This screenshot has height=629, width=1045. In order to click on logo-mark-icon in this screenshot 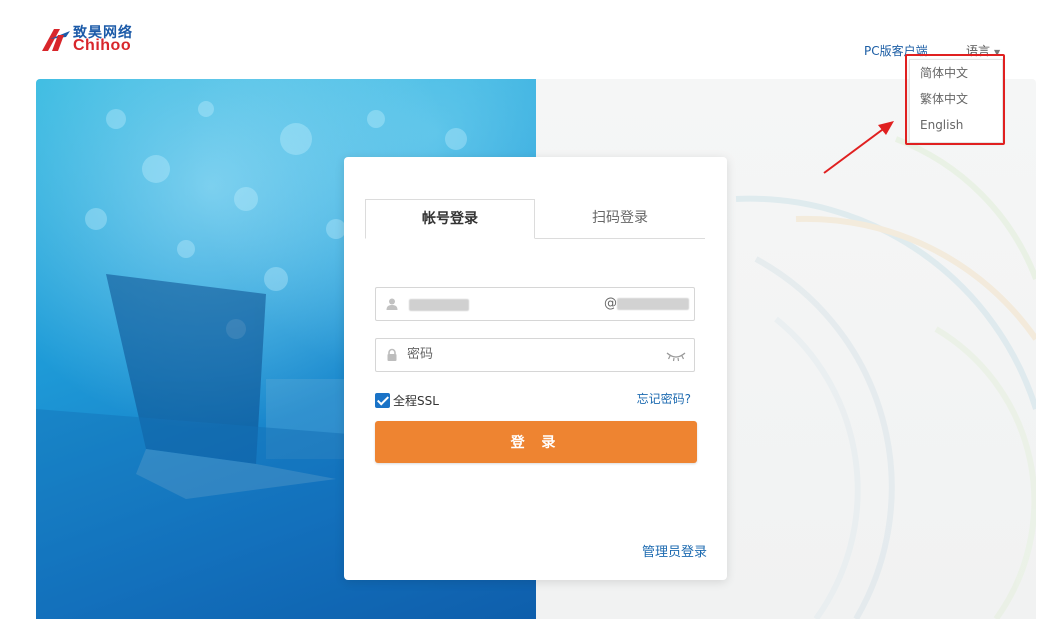, I will do `click(56, 40)`.